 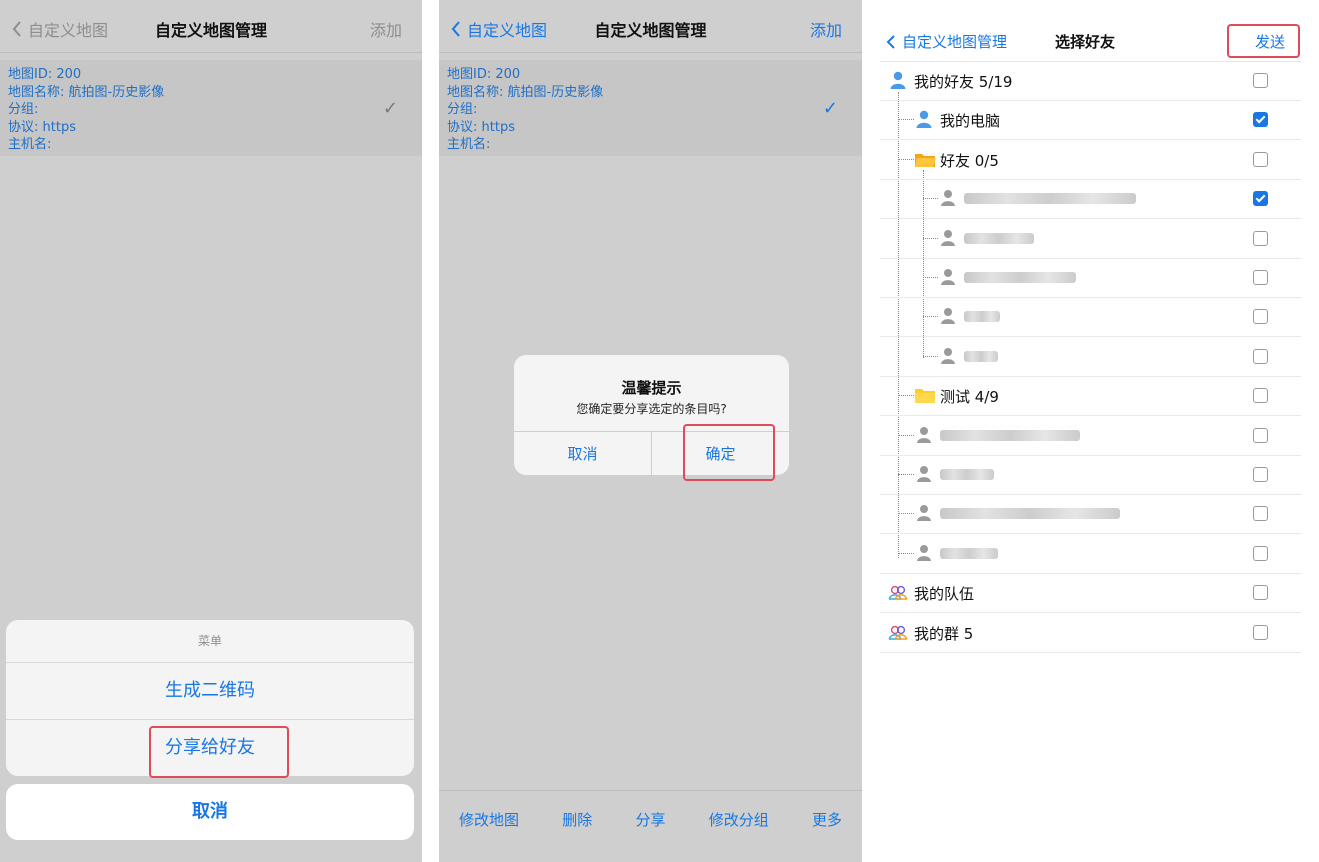 What do you see at coordinates (1090, 396) in the screenshot?
I see `group-test: 测试 4/9` at bounding box center [1090, 396].